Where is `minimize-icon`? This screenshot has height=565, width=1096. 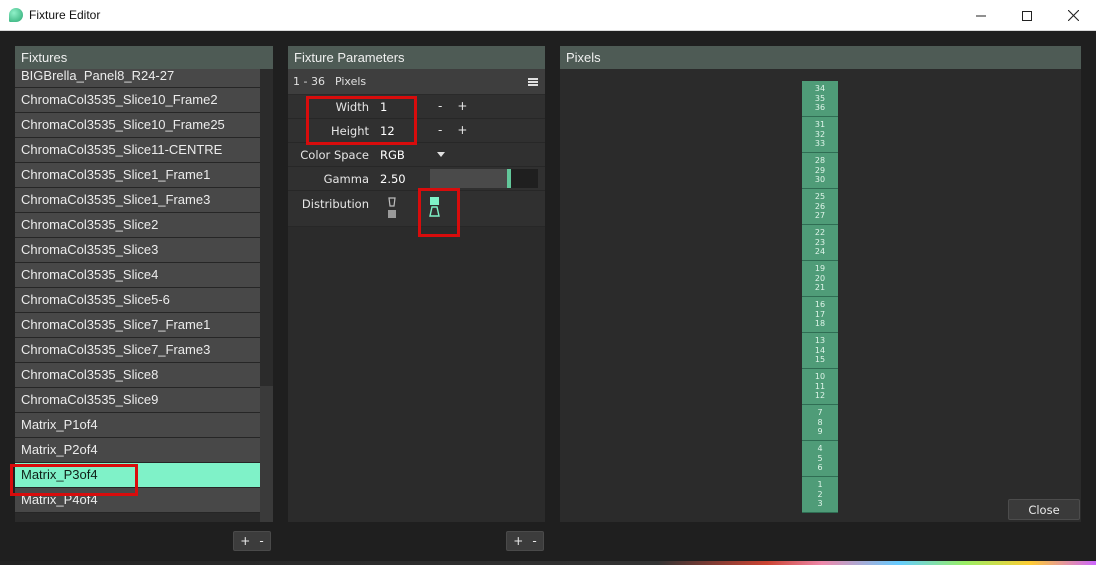
minimize-icon is located at coordinates (981, 15).